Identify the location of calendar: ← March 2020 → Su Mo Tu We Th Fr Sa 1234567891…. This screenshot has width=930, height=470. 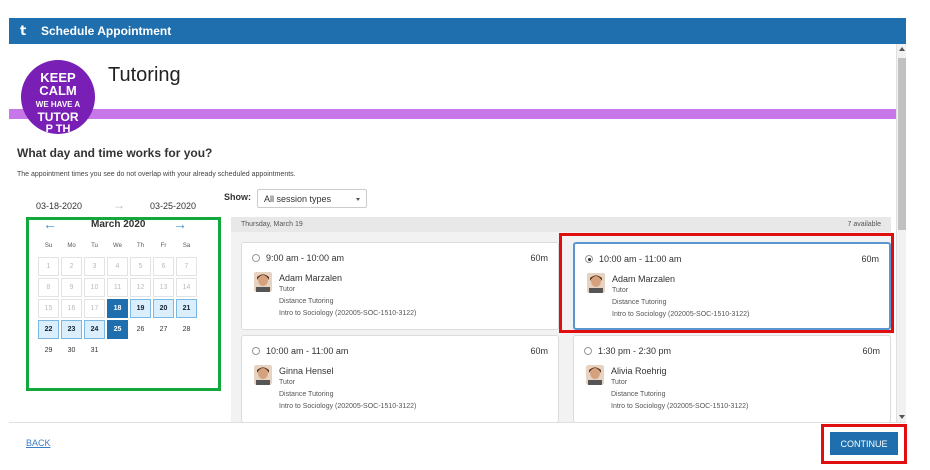
(118, 288).